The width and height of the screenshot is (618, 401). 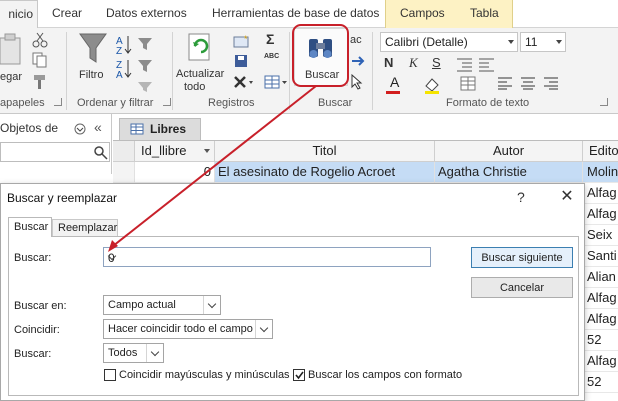 What do you see at coordinates (58, 102) in the screenshot?
I see `clipboard-launcher-icon` at bounding box center [58, 102].